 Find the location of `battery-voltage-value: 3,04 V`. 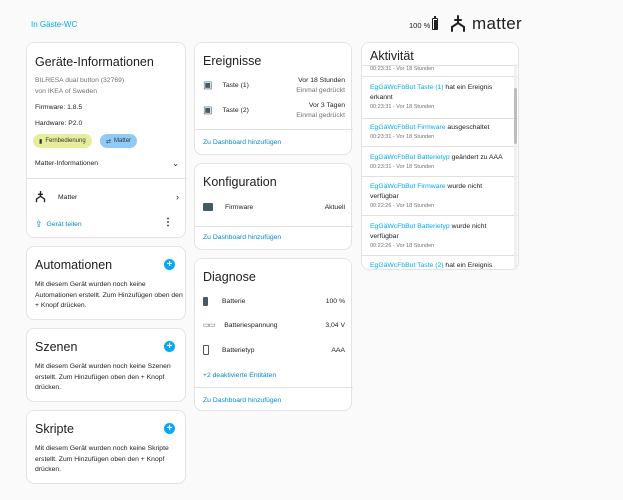

battery-voltage-value: 3,04 V is located at coordinates (335, 325).